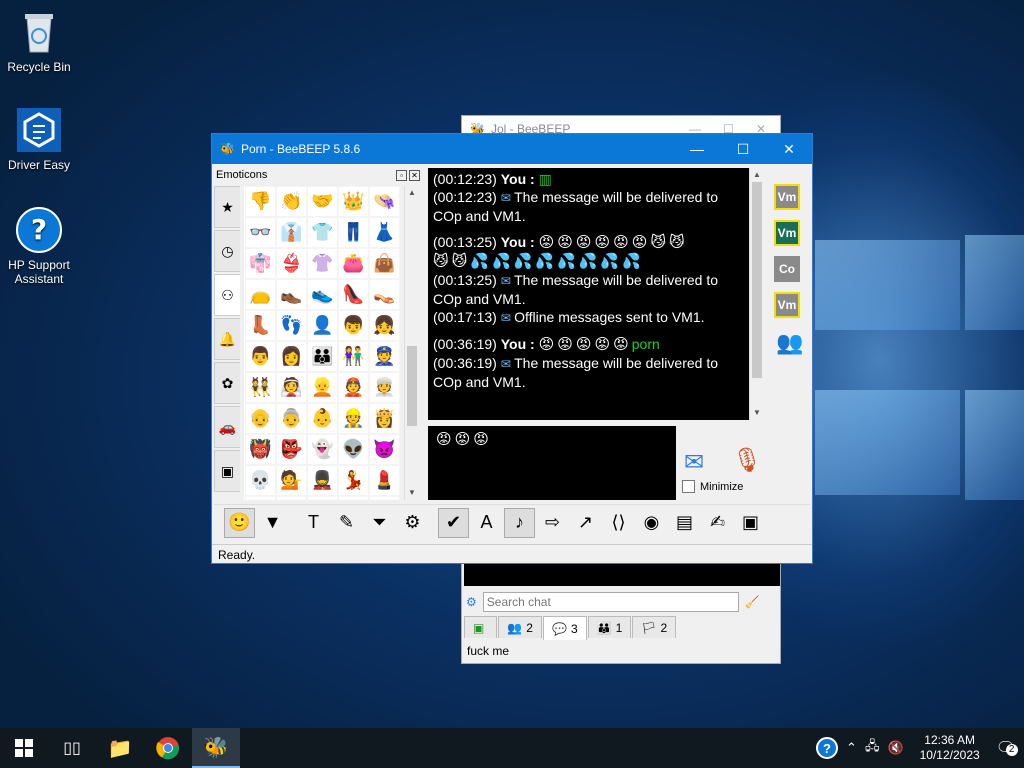 This screenshot has width=1024, height=768. Describe the element at coordinates (260, 263) in the screenshot. I see `emoticon-cell: 👘` at that location.